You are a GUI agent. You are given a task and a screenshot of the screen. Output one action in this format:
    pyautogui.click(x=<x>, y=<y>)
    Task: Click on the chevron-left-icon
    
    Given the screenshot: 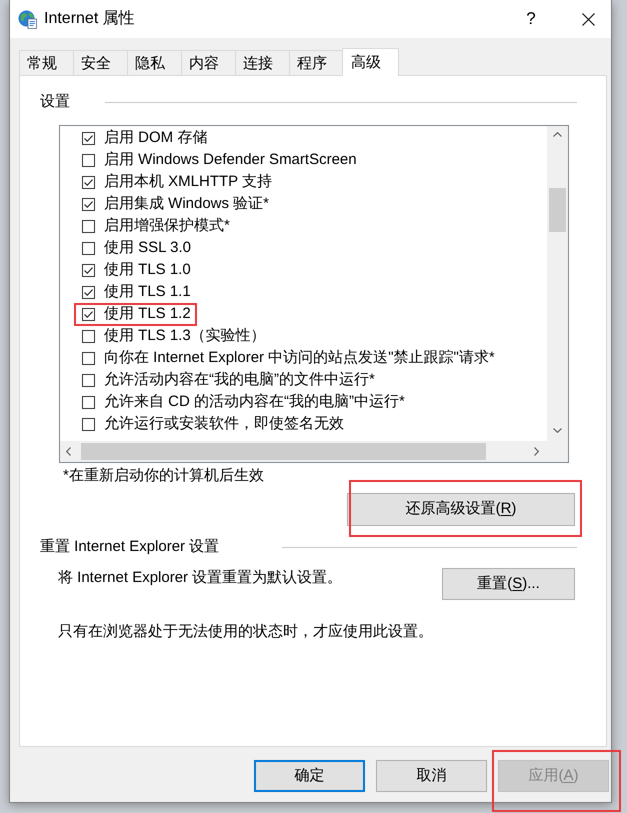 What is the action you would take?
    pyautogui.click(x=68, y=451)
    